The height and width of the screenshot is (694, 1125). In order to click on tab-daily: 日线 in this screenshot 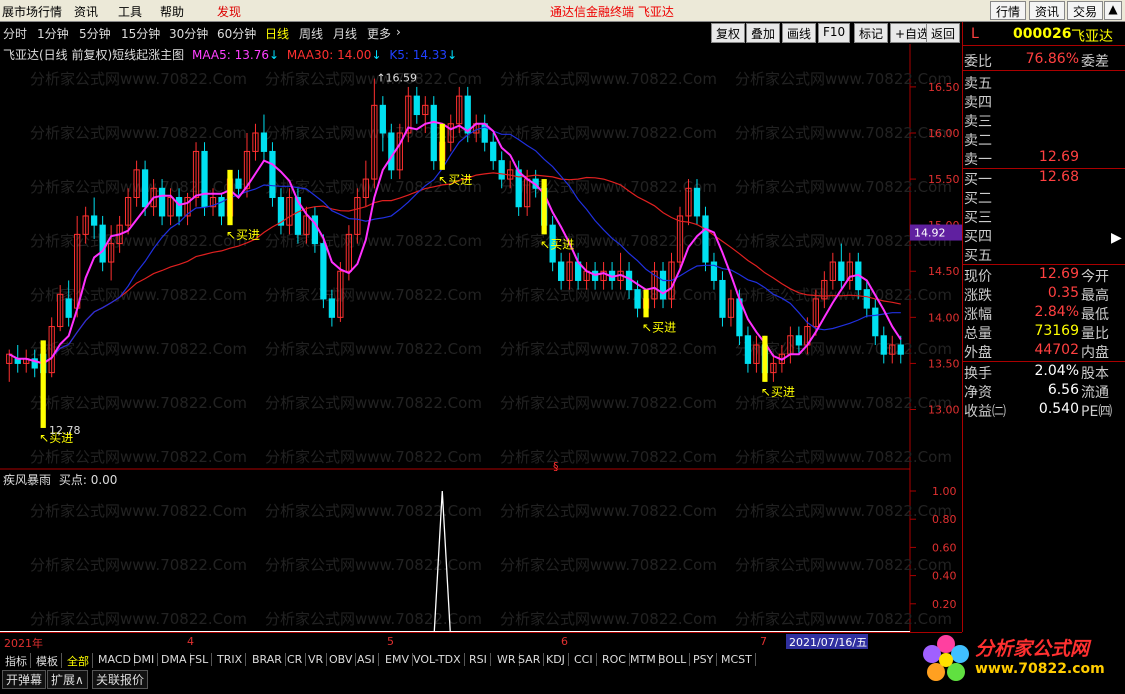, I will do `click(277, 33)`.